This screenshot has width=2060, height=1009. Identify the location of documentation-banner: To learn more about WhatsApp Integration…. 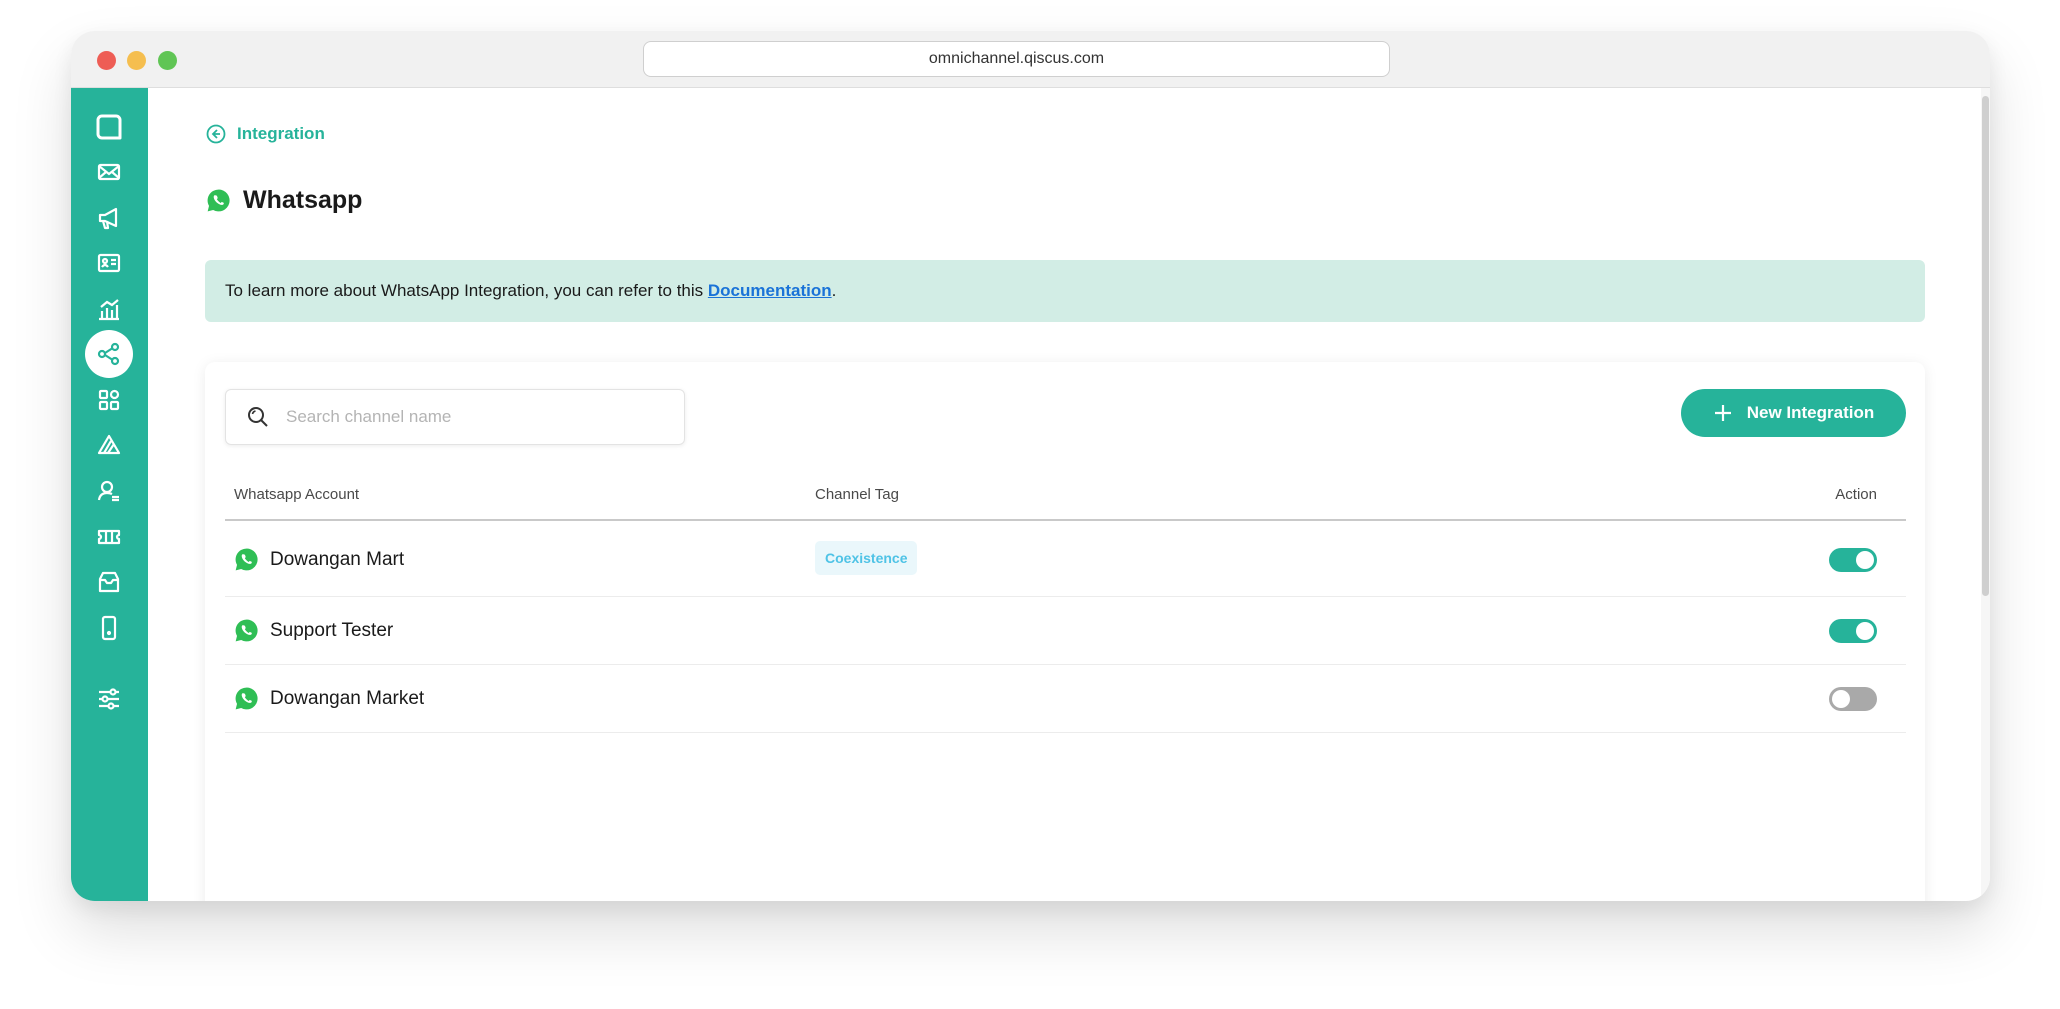
(1065, 291).